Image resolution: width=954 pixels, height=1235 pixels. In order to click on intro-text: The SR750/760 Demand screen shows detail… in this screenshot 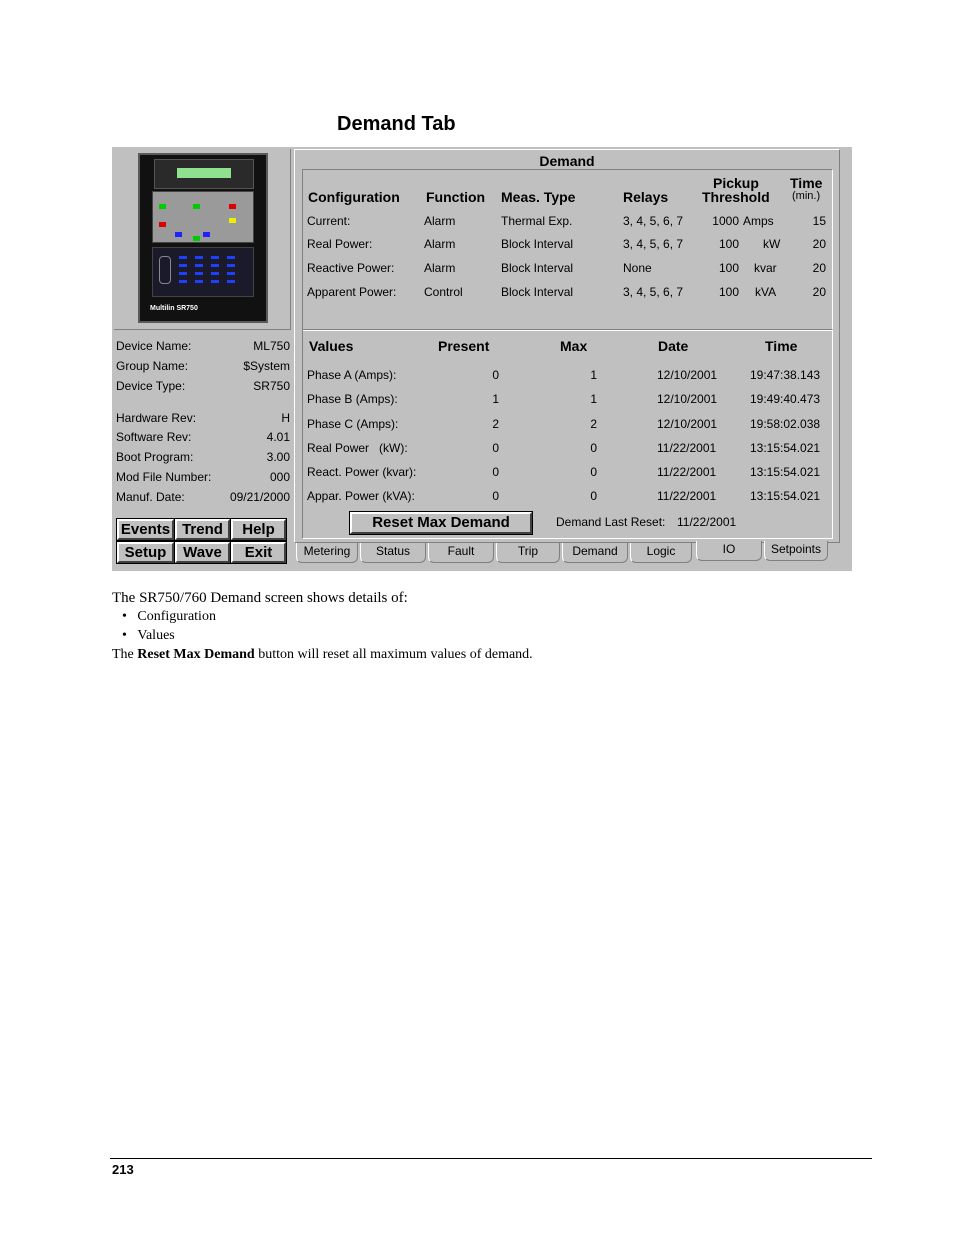, I will do `click(260, 598)`.